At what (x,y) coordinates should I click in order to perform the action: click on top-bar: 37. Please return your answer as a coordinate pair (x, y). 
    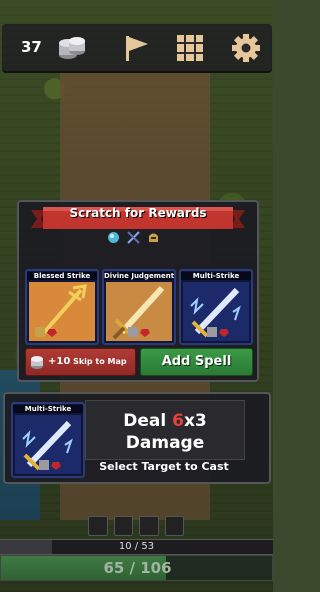
    Looking at the image, I should click on (137, 47).